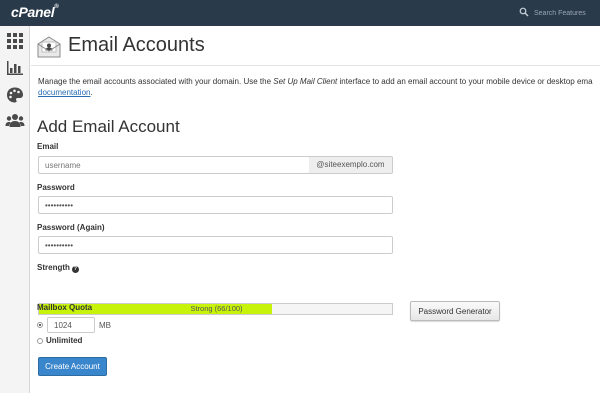  What do you see at coordinates (567, 13) in the screenshot?
I see `search-input` at bounding box center [567, 13].